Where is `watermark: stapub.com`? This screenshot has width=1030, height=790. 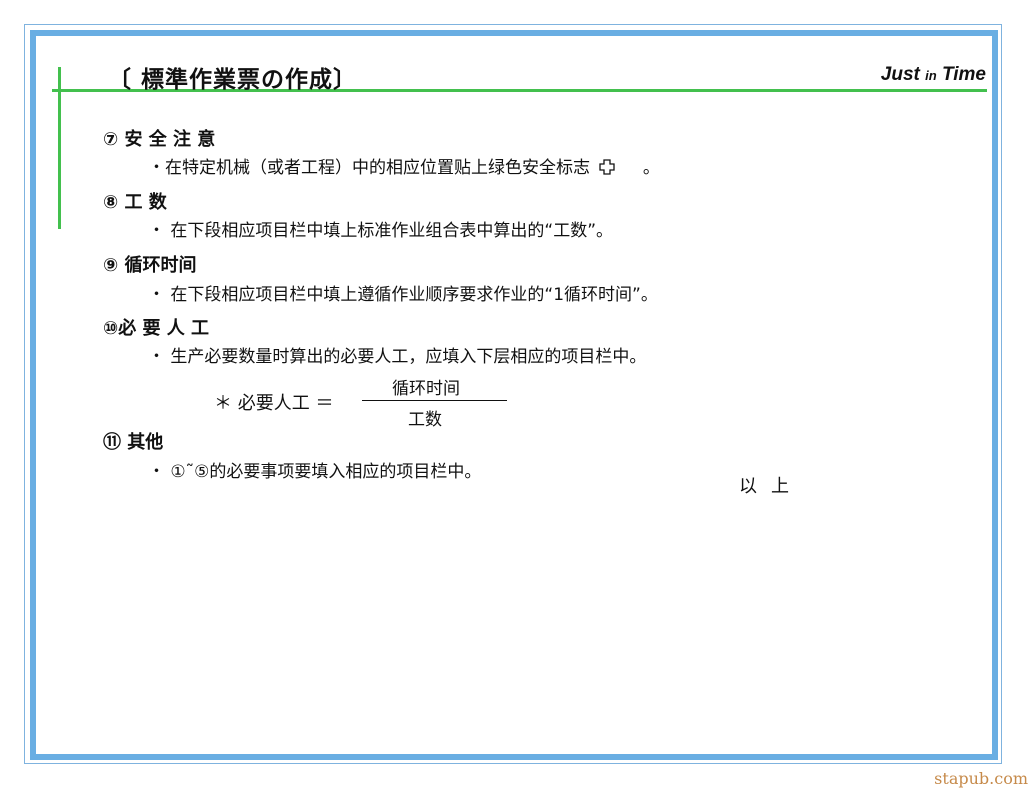 watermark: stapub.com is located at coordinates (981, 778).